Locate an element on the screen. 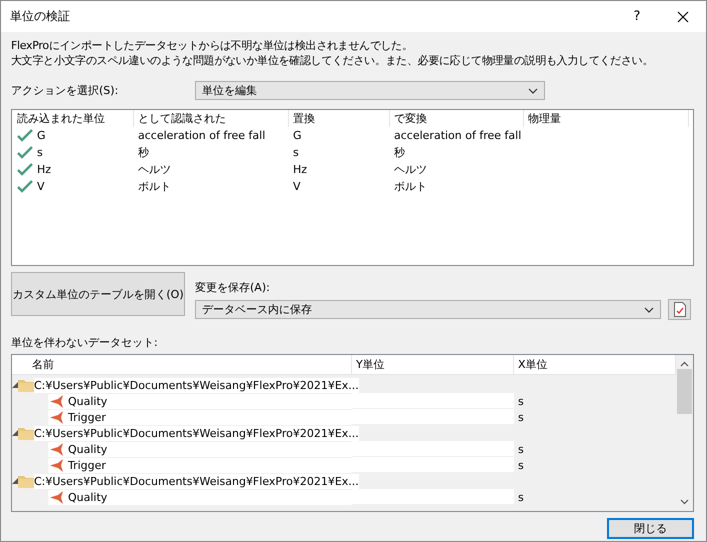  section-label: 単位を伴わないデータセット: is located at coordinates (85, 342).